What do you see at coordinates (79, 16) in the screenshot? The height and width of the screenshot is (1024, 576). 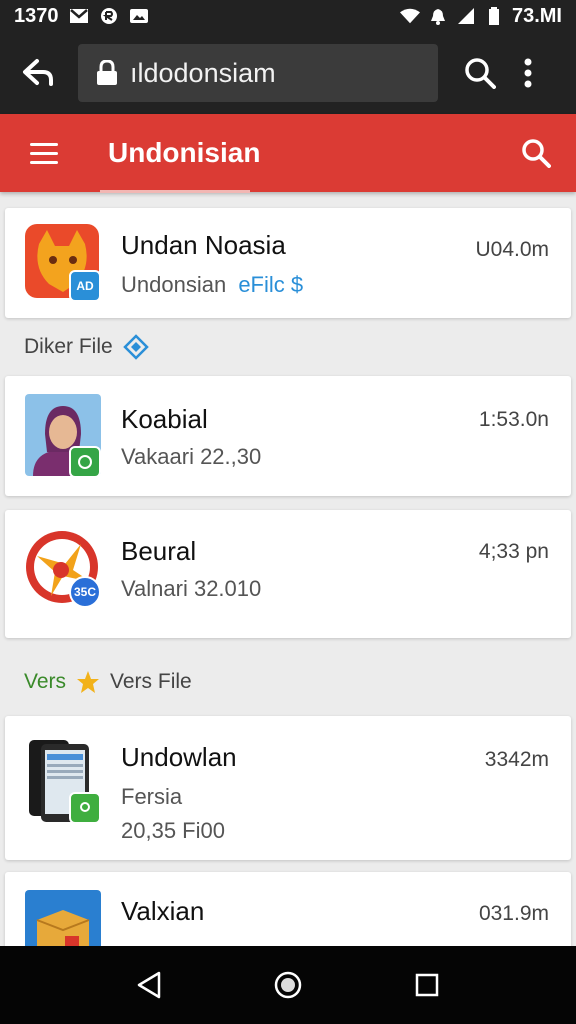 I see `gmail-icon` at bounding box center [79, 16].